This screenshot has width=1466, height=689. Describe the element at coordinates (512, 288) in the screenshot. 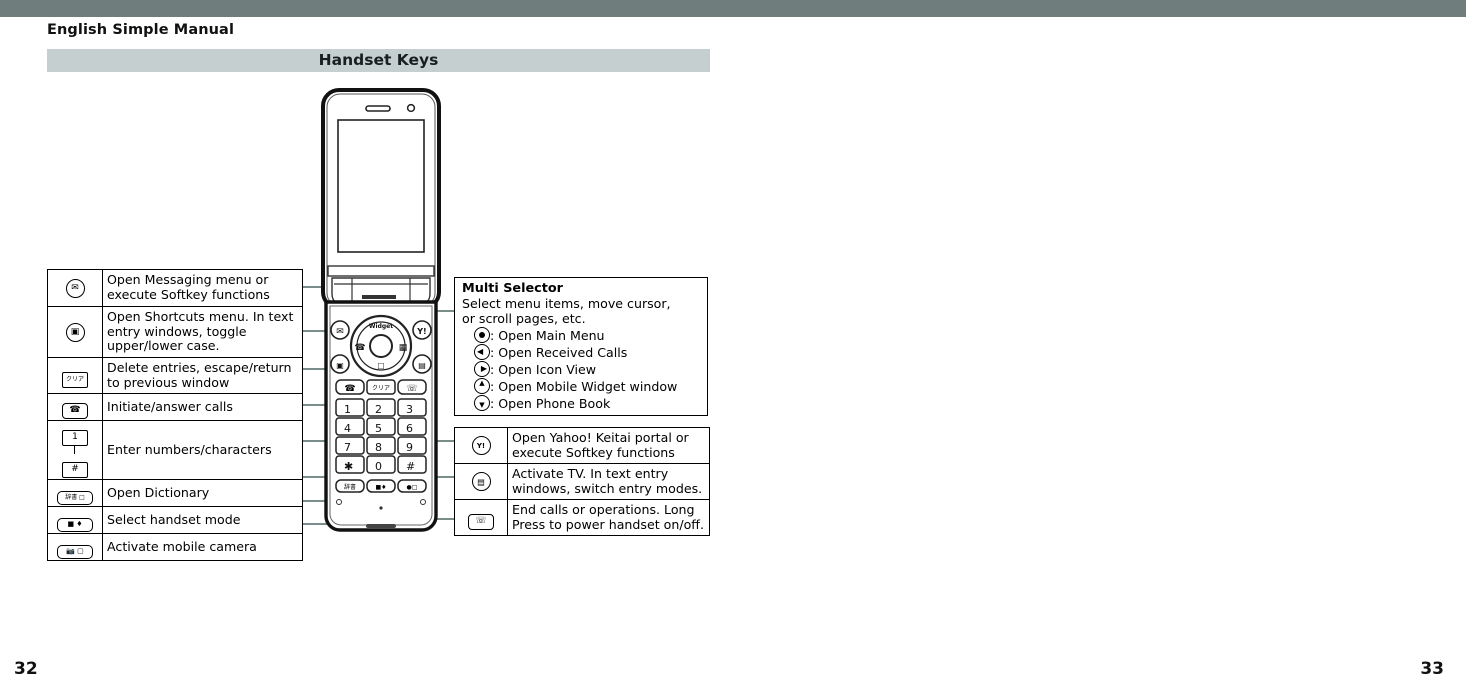

I see `multi-selector-title: Multi Selector` at that location.